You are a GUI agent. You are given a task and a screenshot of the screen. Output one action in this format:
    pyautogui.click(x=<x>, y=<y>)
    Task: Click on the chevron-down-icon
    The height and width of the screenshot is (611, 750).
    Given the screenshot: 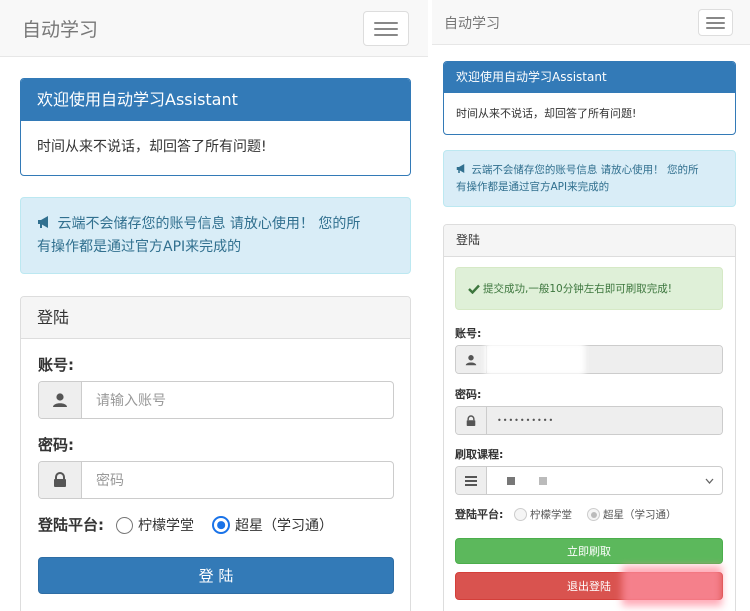 What is the action you would take?
    pyautogui.click(x=709, y=481)
    